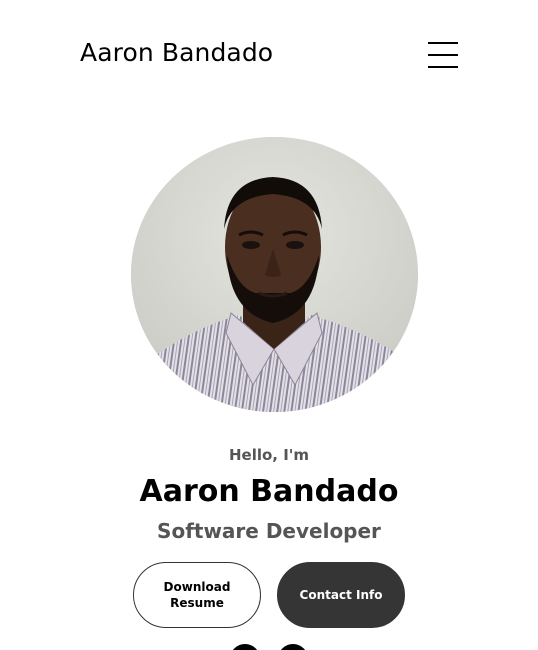  Describe the element at coordinates (176, 52) in the screenshot. I see `nav-logo: Aaron Bandado` at that location.